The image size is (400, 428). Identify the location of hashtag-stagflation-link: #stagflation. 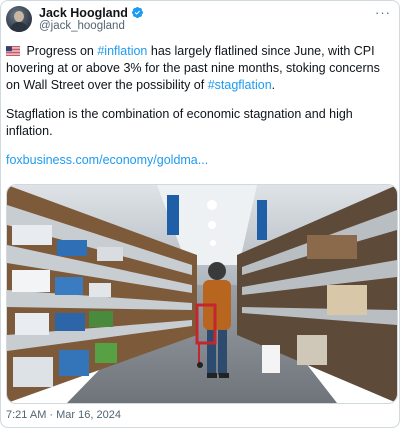
(240, 85).